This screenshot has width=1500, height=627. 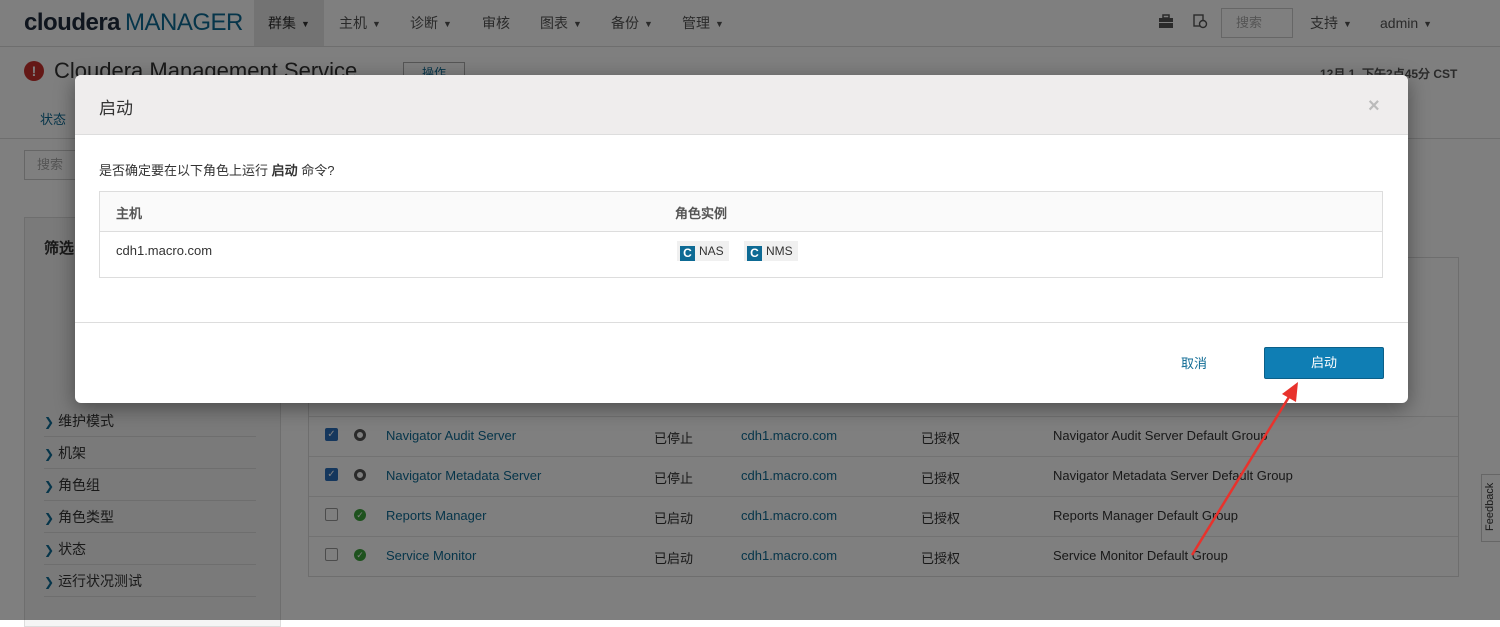 I want to click on annotation-arrow, so click(x=1244, y=469).